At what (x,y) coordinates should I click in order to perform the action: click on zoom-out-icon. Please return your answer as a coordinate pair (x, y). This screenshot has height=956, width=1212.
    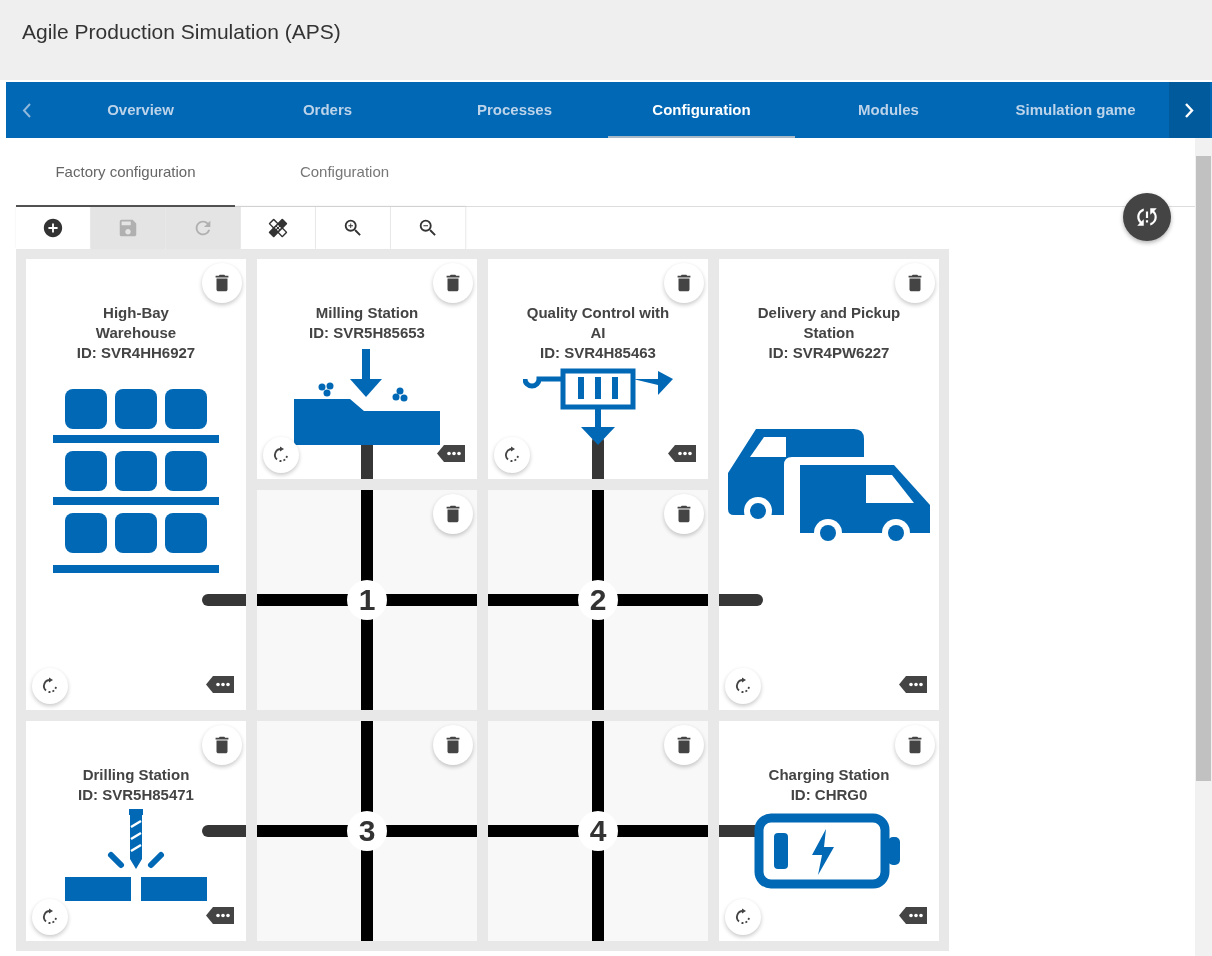
    Looking at the image, I should click on (428, 228).